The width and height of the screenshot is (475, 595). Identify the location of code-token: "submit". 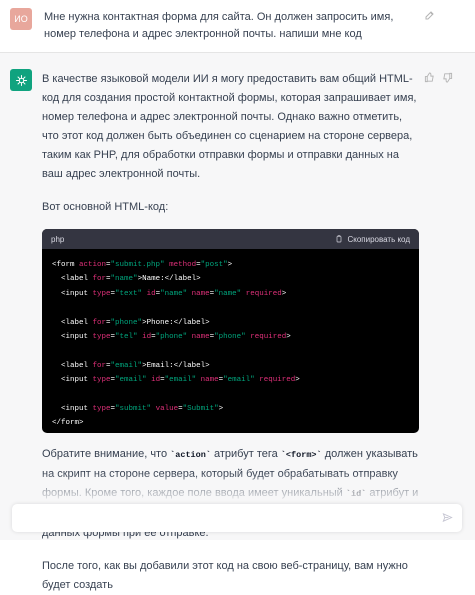
(133, 409).